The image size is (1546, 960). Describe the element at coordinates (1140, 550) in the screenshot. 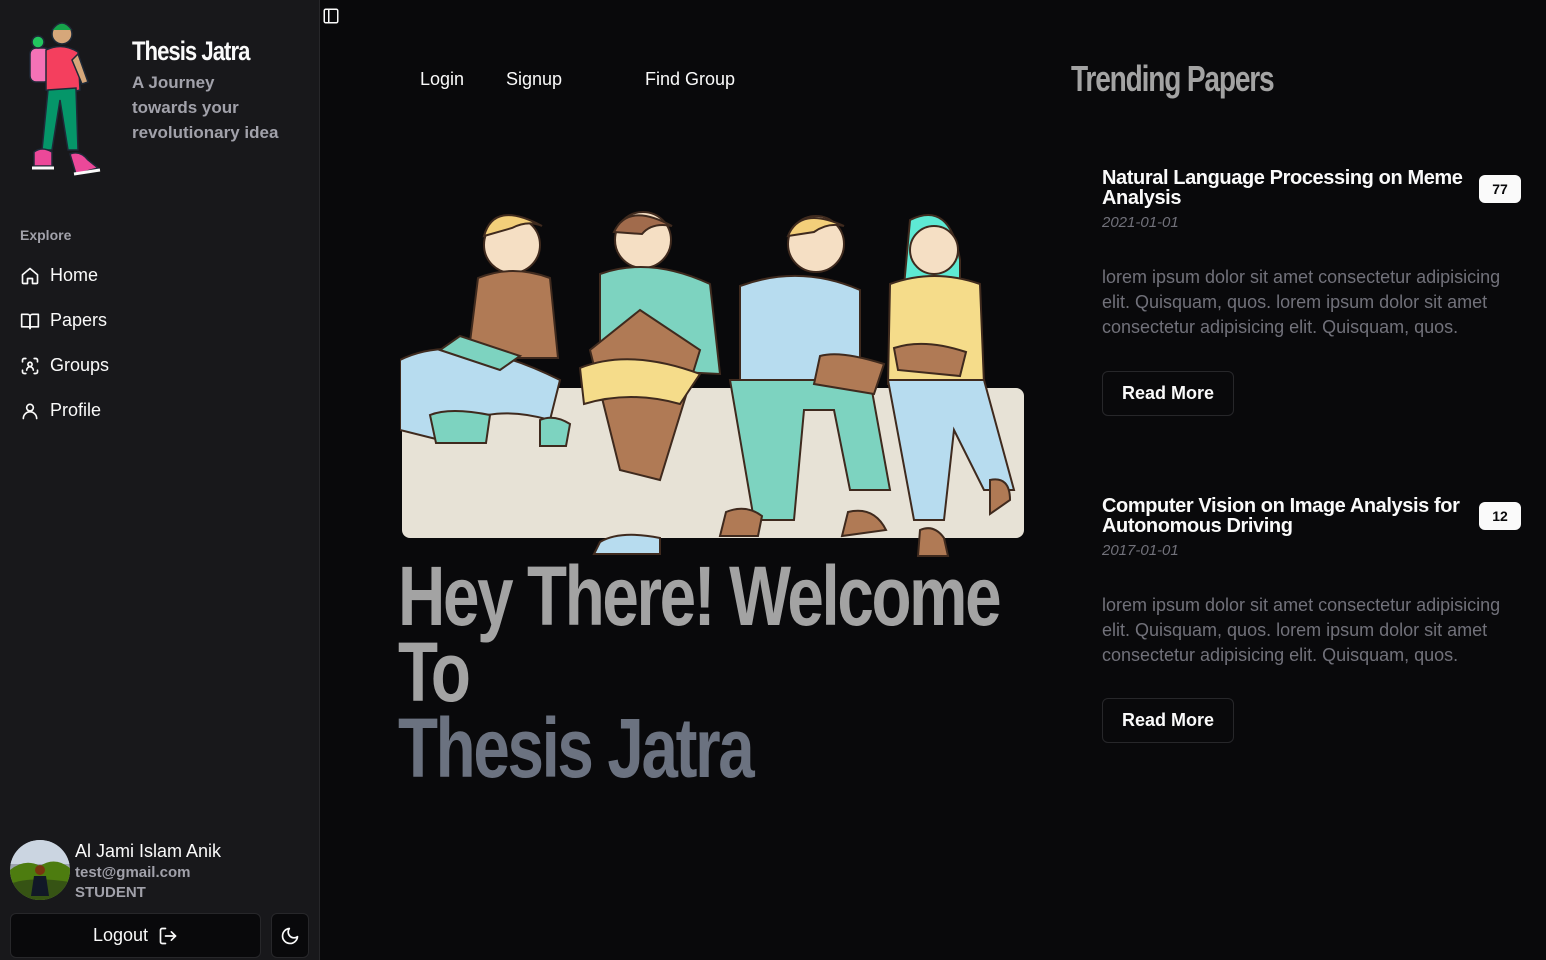

I see `paper-date: 2017-01-01` at that location.